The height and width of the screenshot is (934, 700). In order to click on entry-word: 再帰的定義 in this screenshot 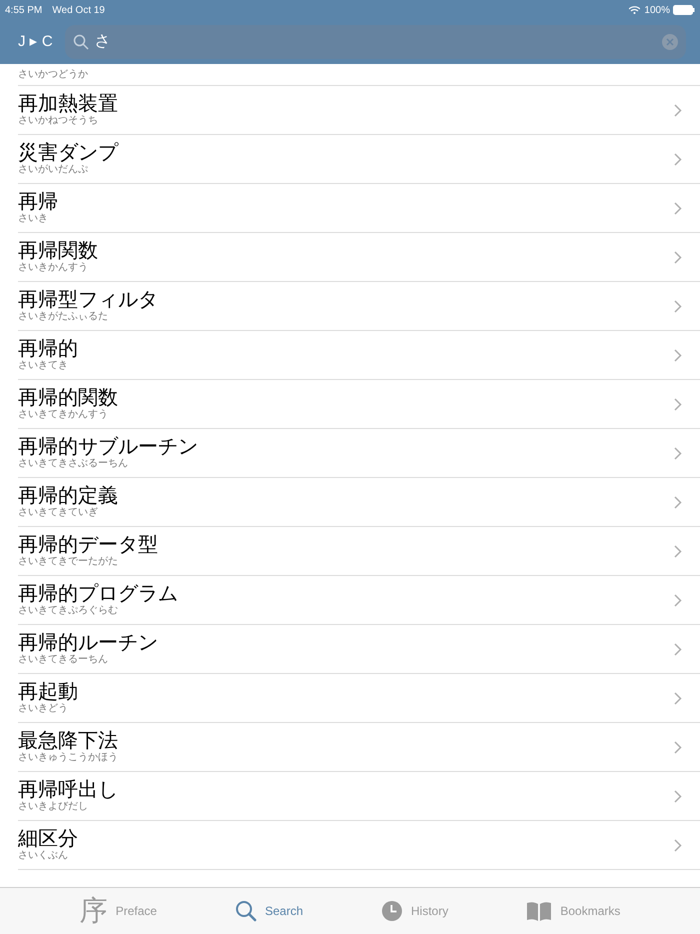, I will do `click(68, 496)`.